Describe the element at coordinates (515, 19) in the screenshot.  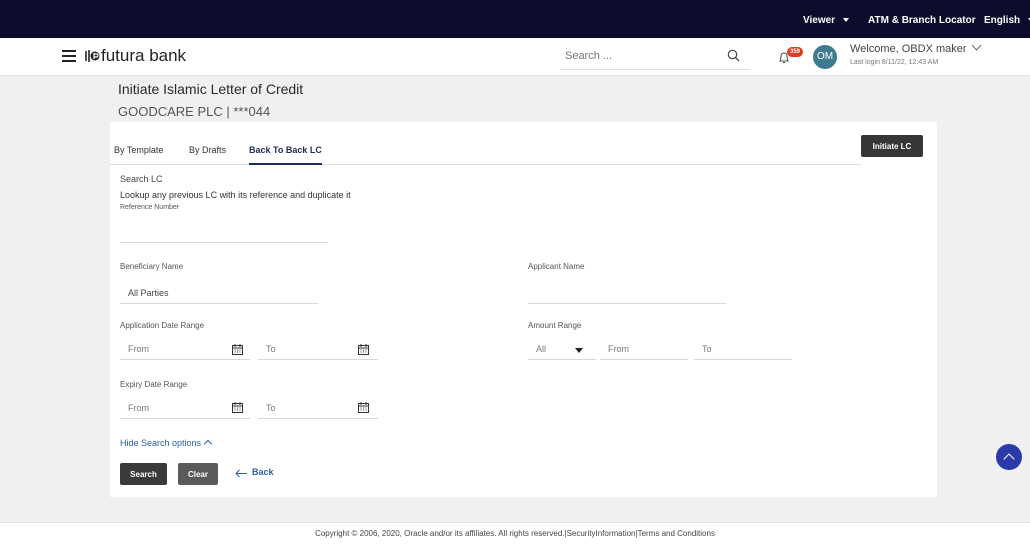
I see `top-bar: Viewer ATM & Branch Locator English` at that location.